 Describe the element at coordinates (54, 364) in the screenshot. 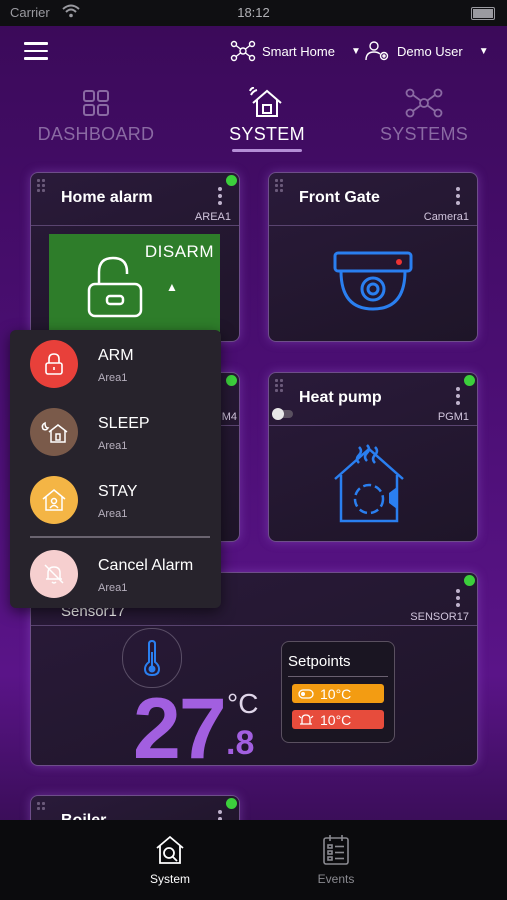

I see `lock-icon` at that location.